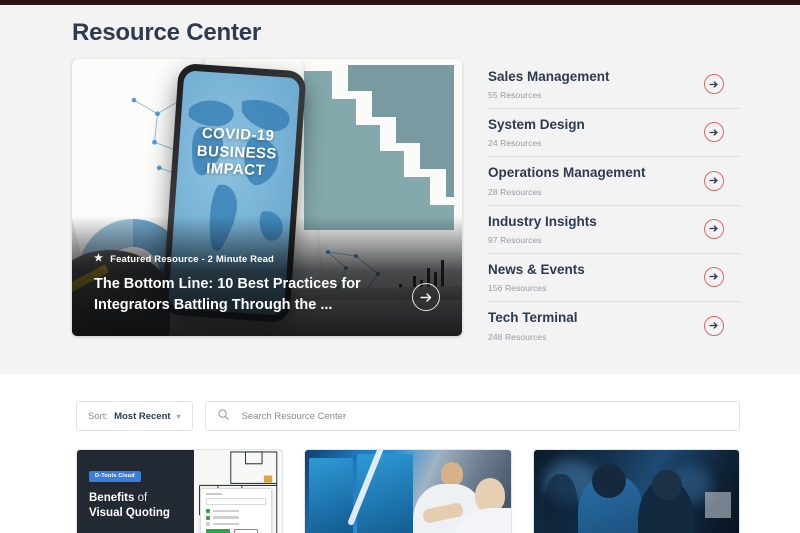 The height and width of the screenshot is (533, 800). I want to click on category-count: 28 Resources, so click(515, 191).